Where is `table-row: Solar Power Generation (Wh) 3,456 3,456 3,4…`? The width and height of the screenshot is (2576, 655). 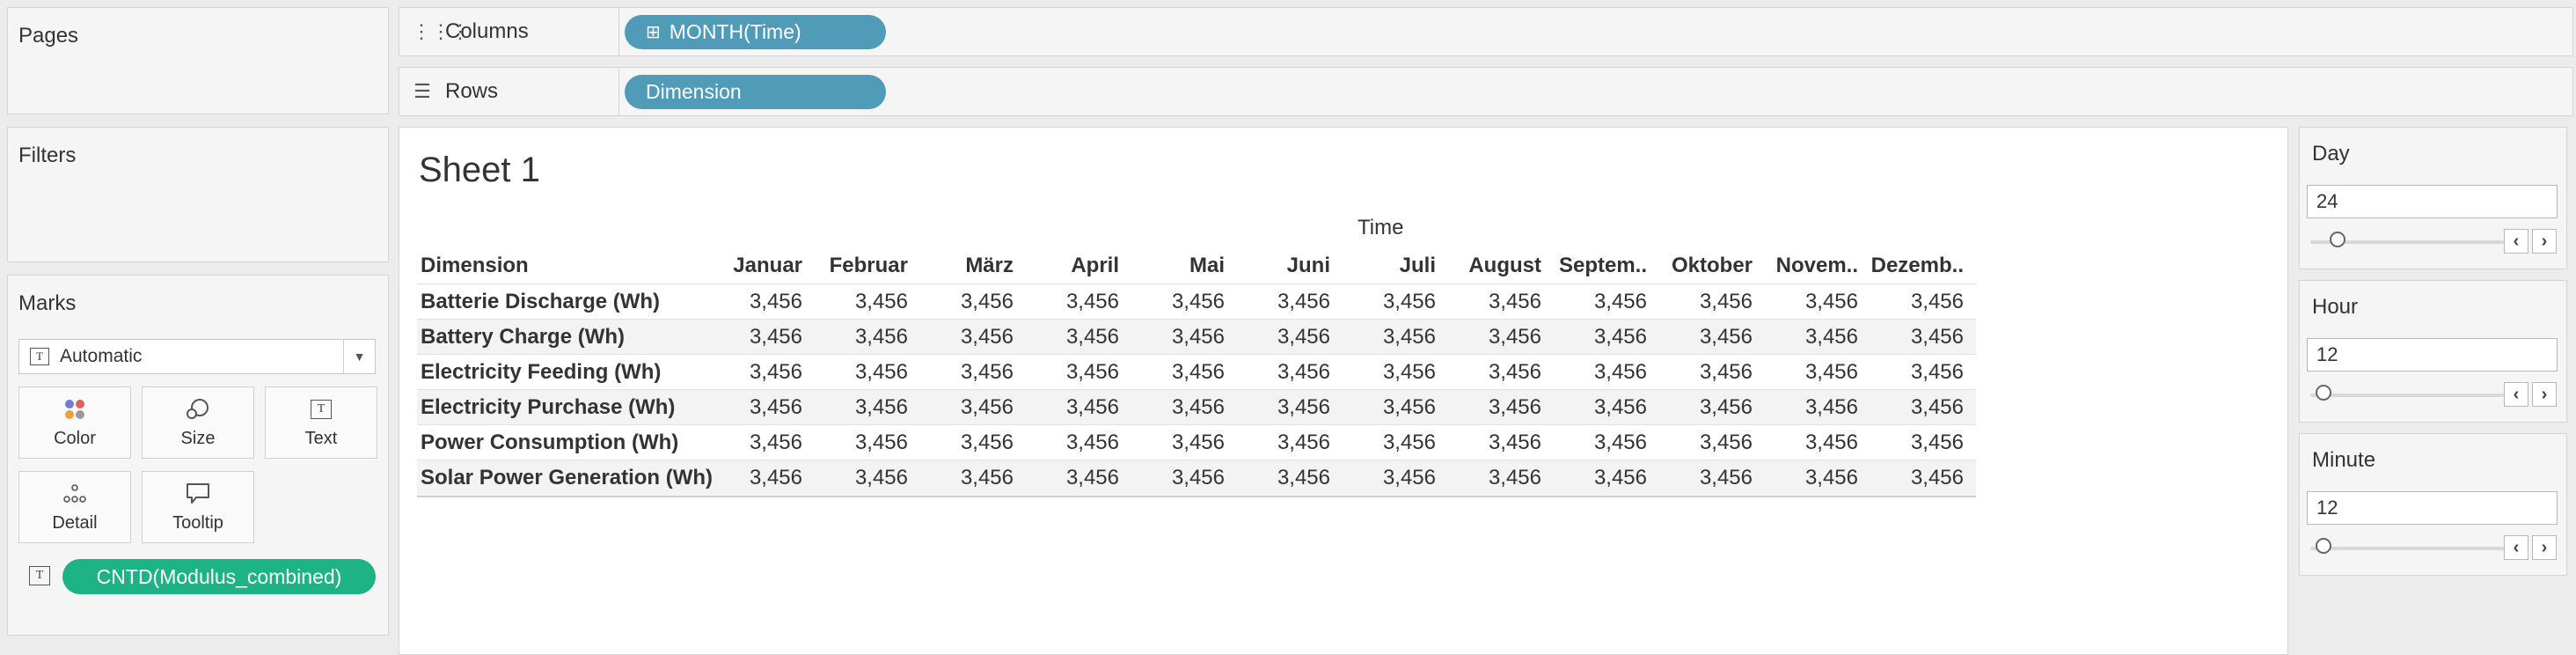 table-row: Solar Power Generation (Wh) 3,456 3,456 3,4… is located at coordinates (1196, 478).